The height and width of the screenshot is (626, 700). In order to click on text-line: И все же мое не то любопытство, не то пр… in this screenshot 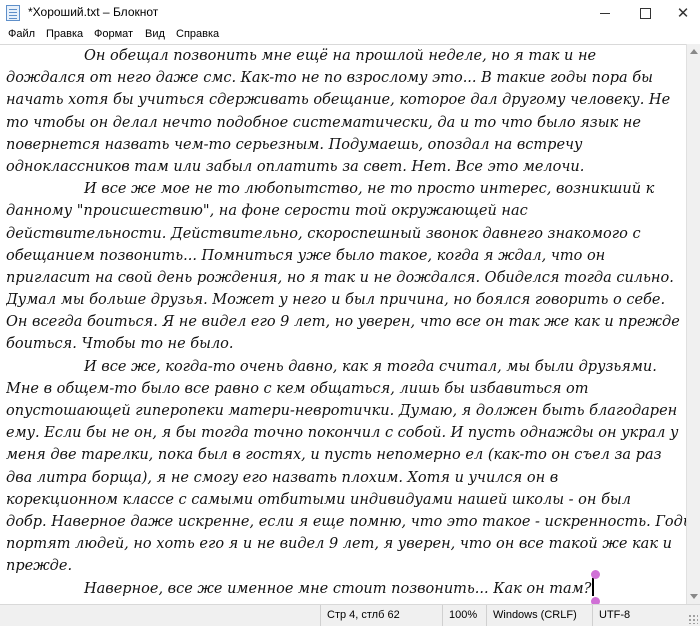, I will do `click(369, 189)`.